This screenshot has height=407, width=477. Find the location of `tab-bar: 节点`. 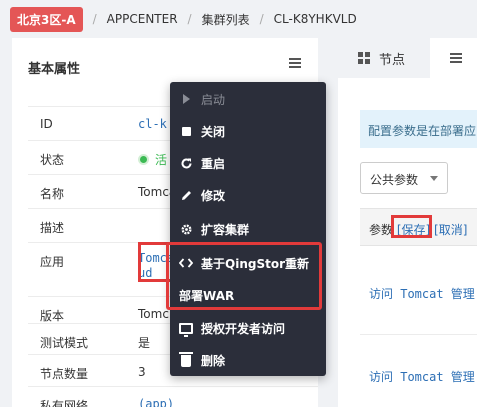

tab-bar: 节点 is located at coordinates (407, 58).